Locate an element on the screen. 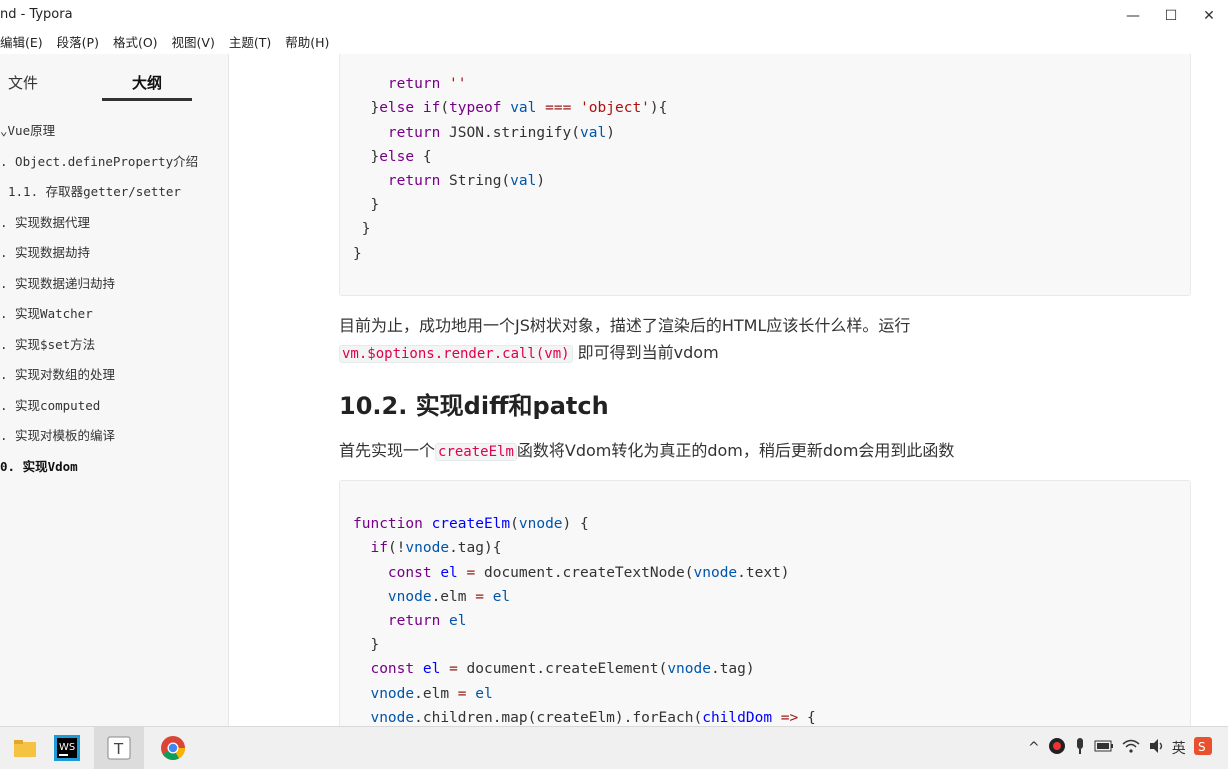 The width and height of the screenshot is (1228, 769). outline-item: . Object.defineProperty介绍 is located at coordinates (99, 160).